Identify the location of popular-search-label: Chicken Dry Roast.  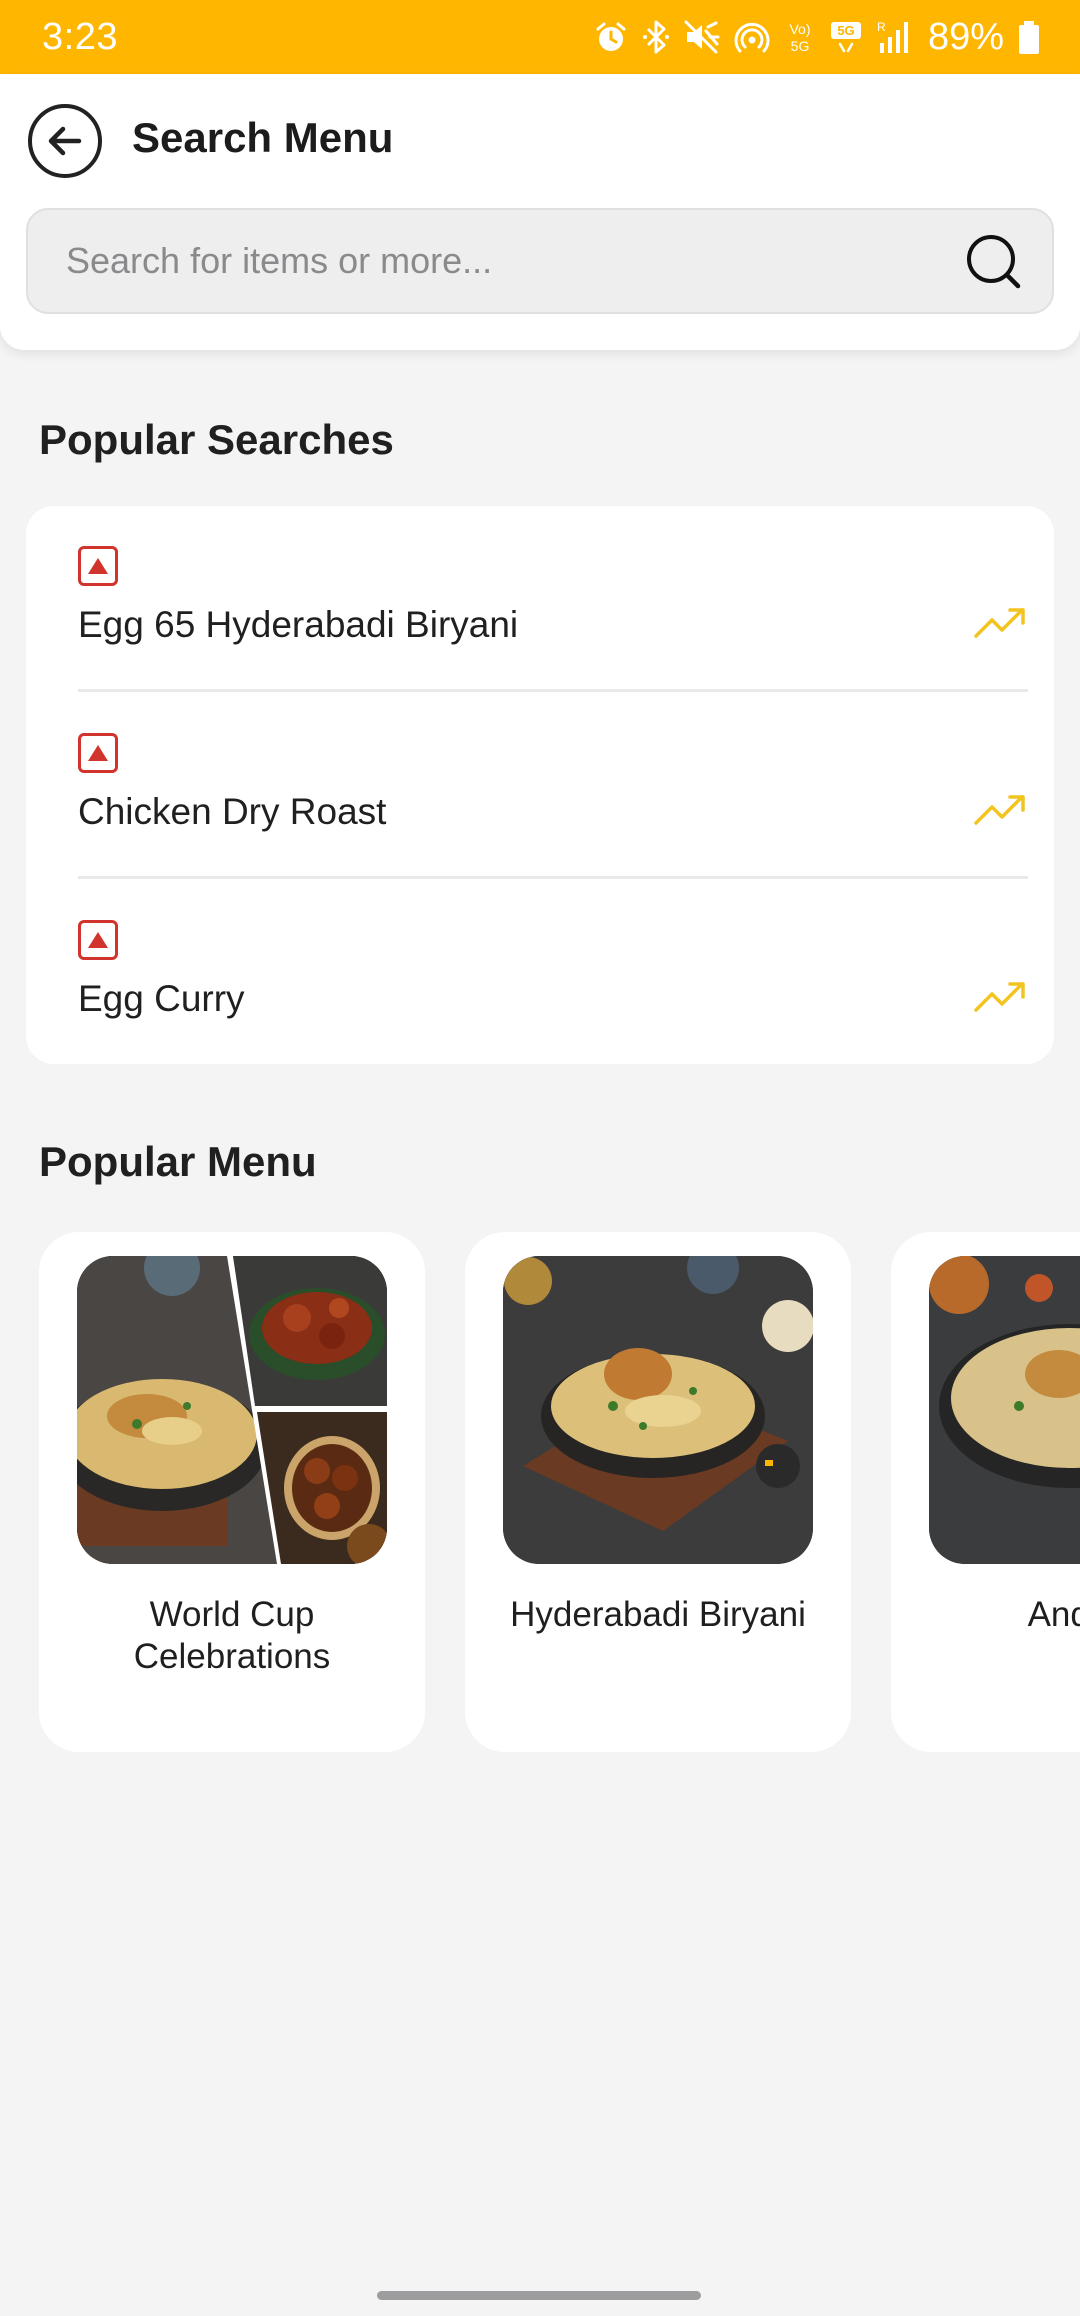
(232, 811).